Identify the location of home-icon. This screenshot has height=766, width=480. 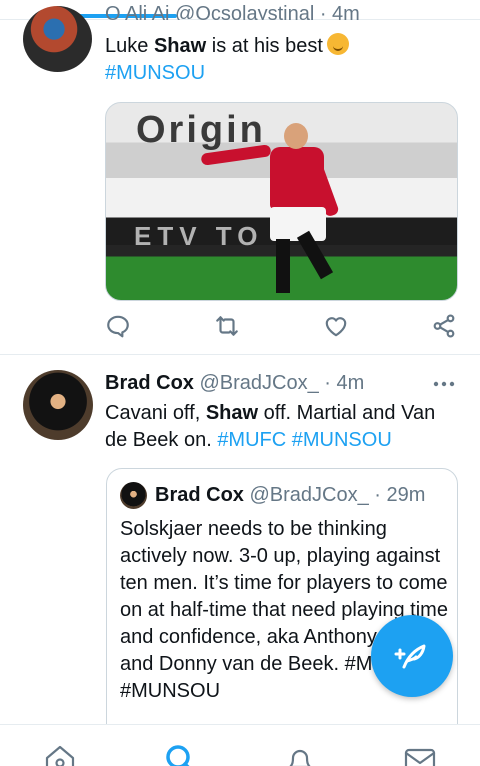
(60, 754).